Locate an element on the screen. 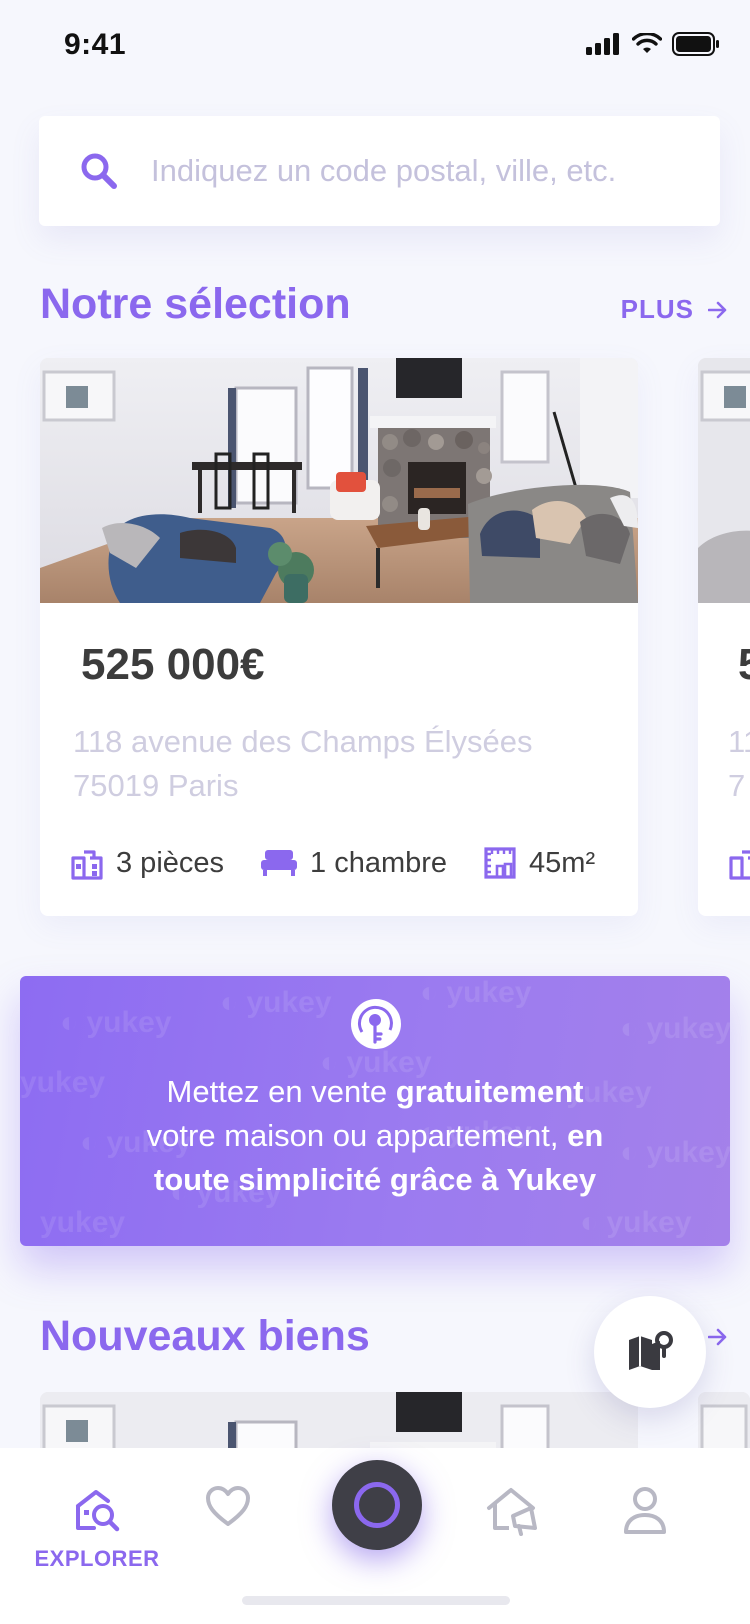 This screenshot has width=750, height=1624. search-home-icon is located at coordinates (98, 1511).